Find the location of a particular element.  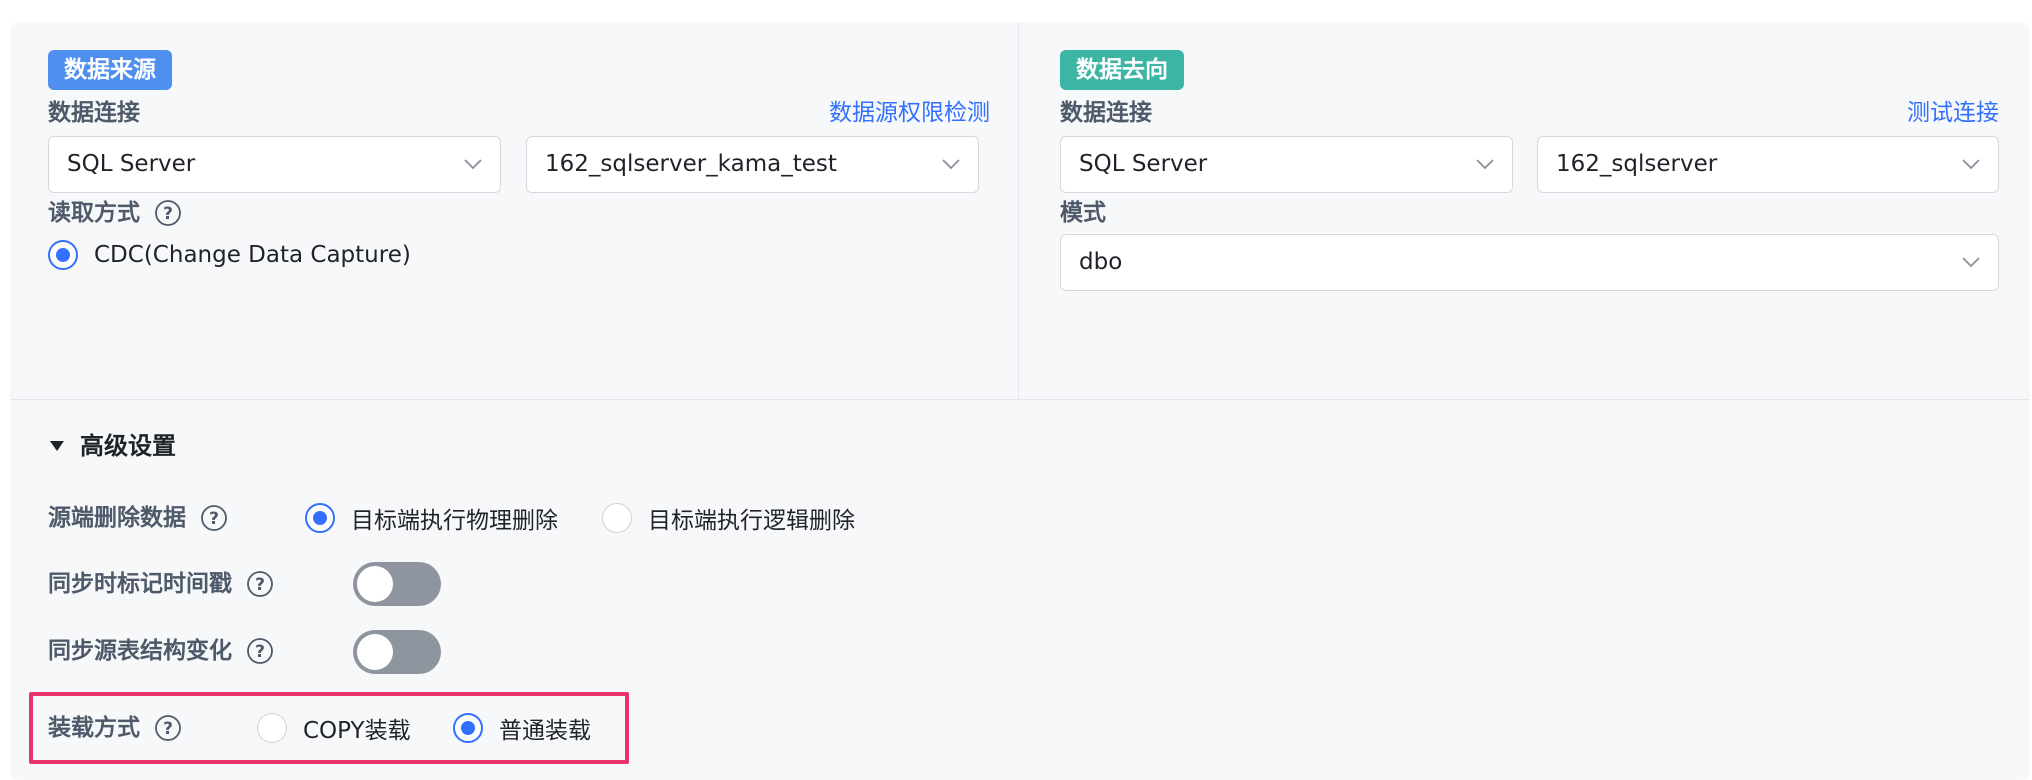

schema-change-row: 同步源表结构变化 ? is located at coordinates (161, 651).